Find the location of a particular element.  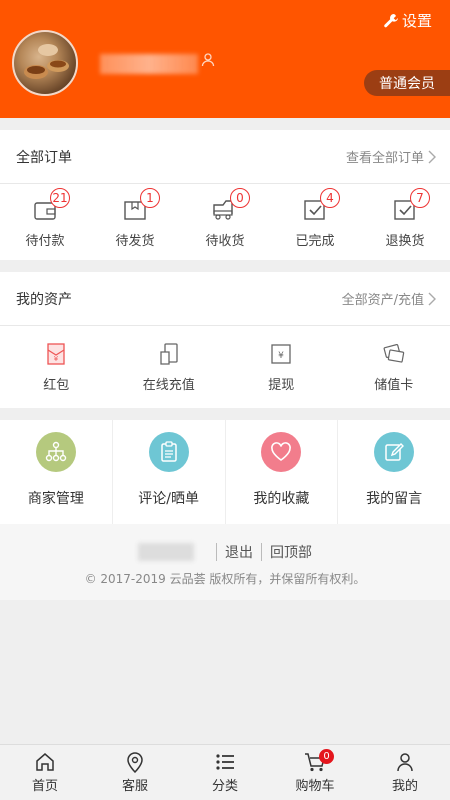

tool-merchant-management: 商家管理 is located at coordinates (56, 472).